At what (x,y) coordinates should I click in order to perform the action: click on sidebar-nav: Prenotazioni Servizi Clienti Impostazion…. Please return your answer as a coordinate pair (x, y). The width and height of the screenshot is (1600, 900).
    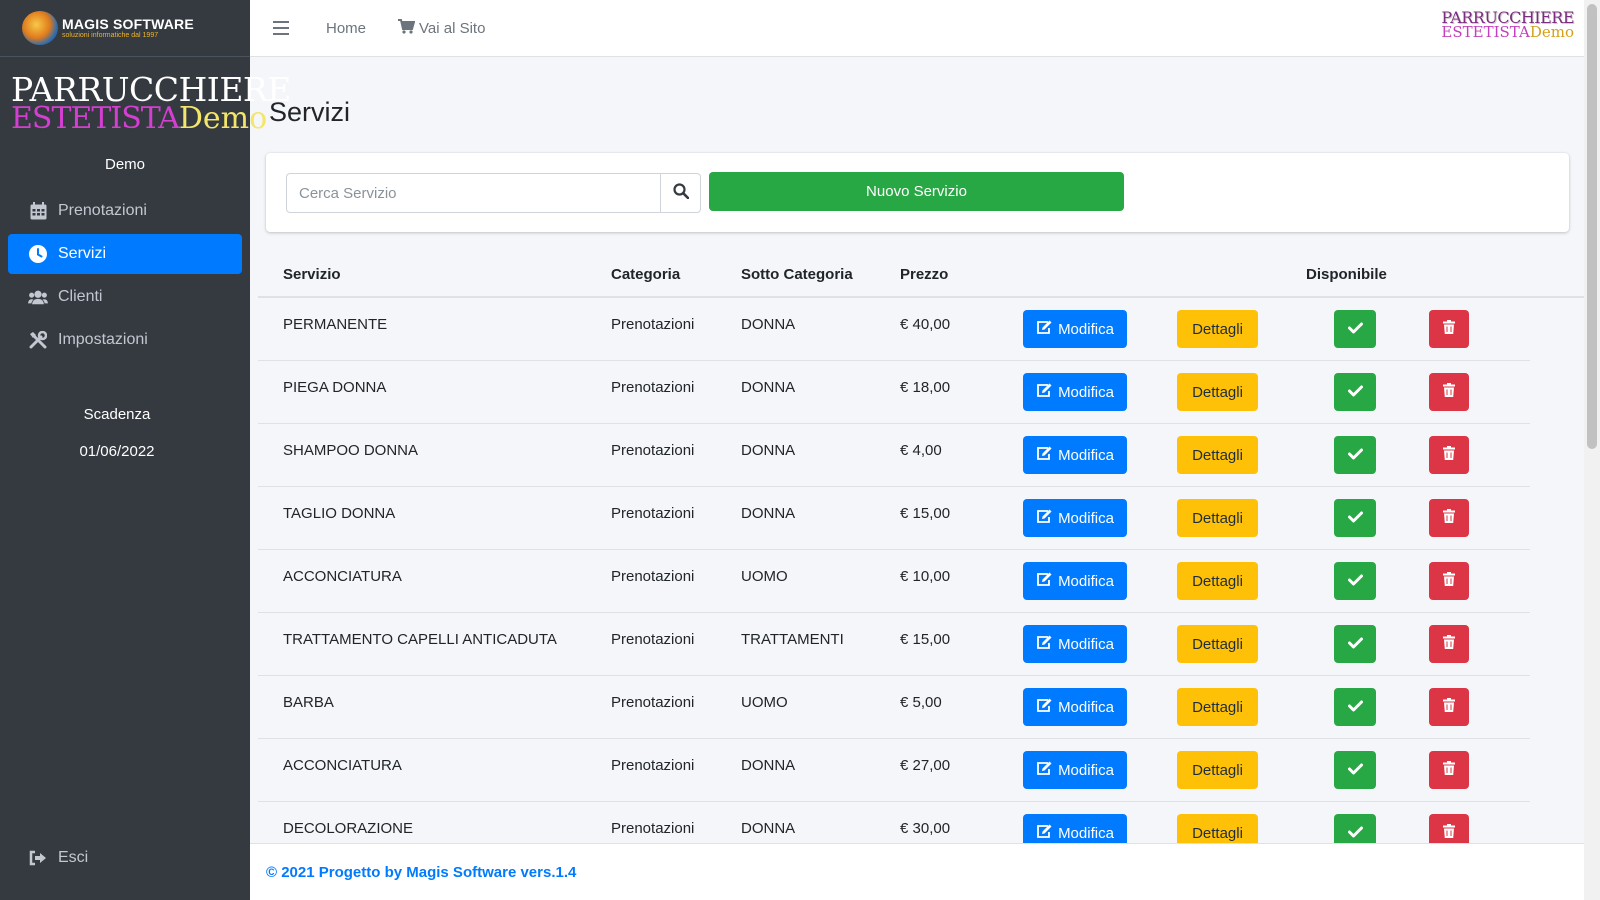
    Looking at the image, I should click on (125, 275).